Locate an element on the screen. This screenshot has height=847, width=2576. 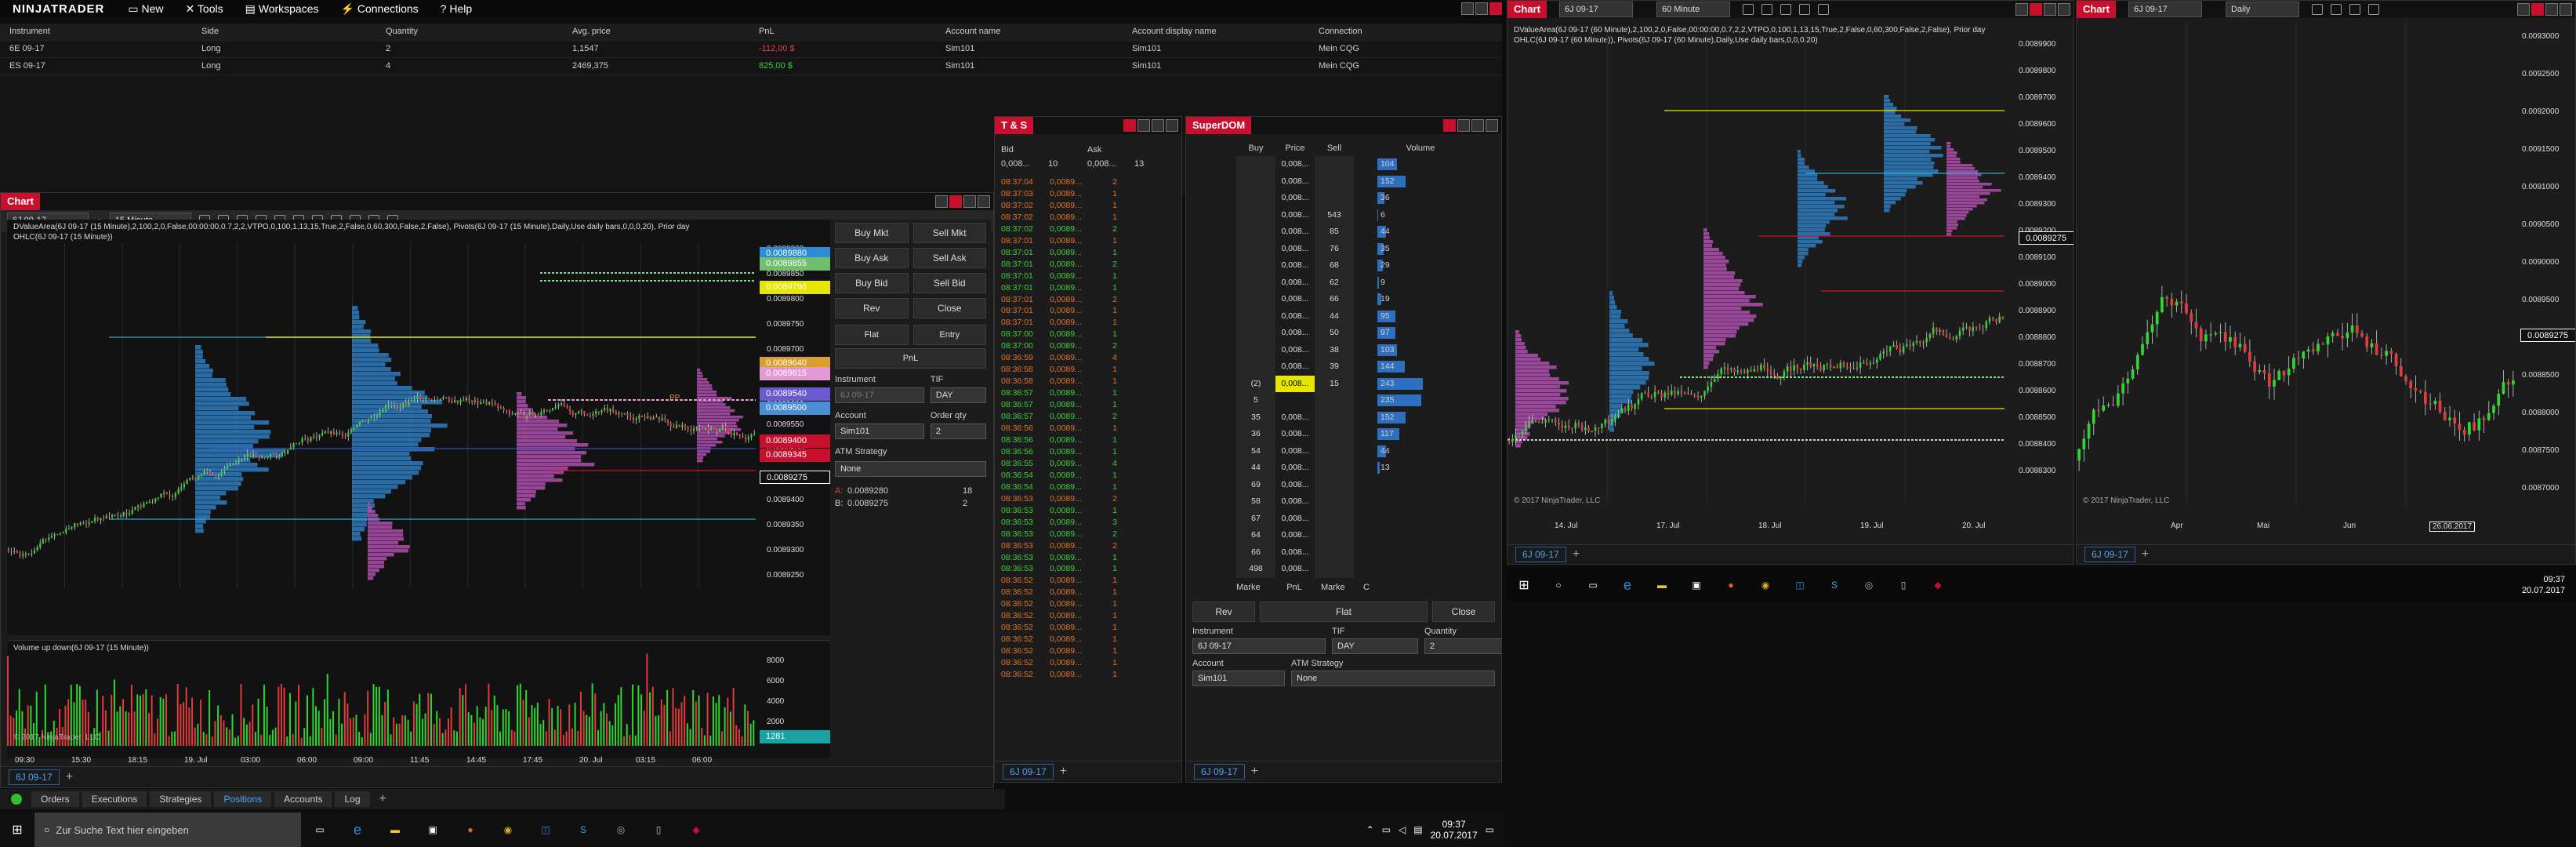
close-button: Close is located at coordinates (949, 308).